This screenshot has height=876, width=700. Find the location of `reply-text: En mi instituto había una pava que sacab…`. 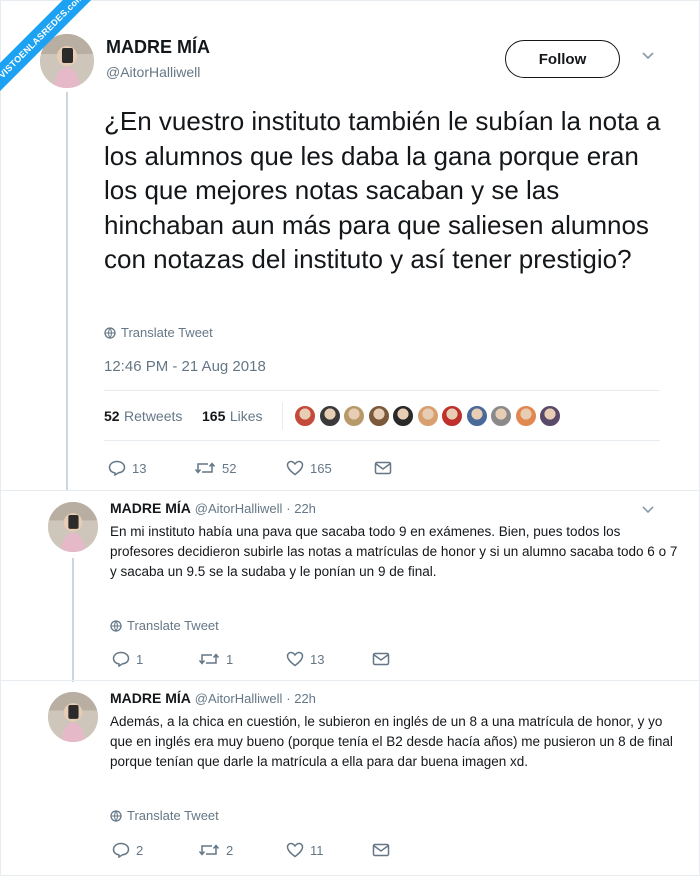

reply-text: En mi instituto había una pava que sacab… is located at coordinates (394, 551).